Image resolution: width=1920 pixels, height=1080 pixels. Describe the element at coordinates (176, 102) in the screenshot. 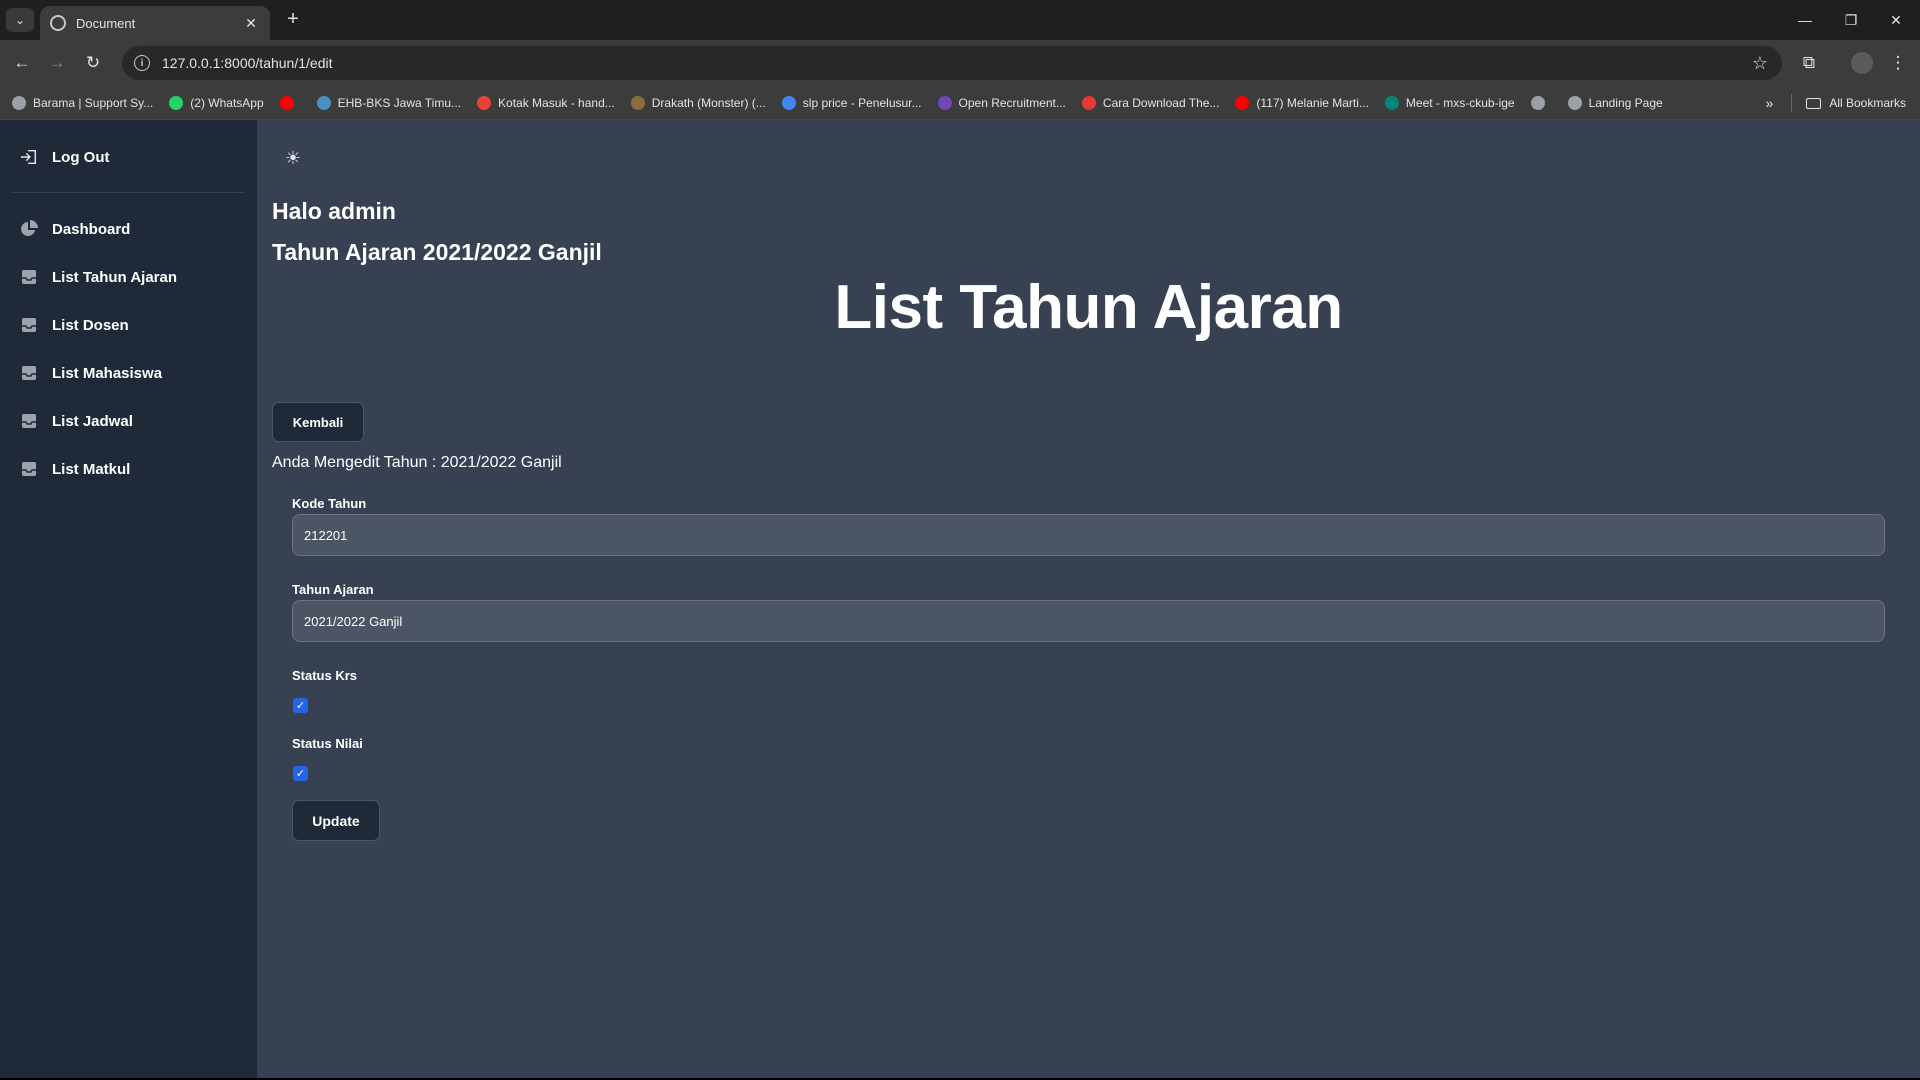

I see `whatsapp-icon` at that location.